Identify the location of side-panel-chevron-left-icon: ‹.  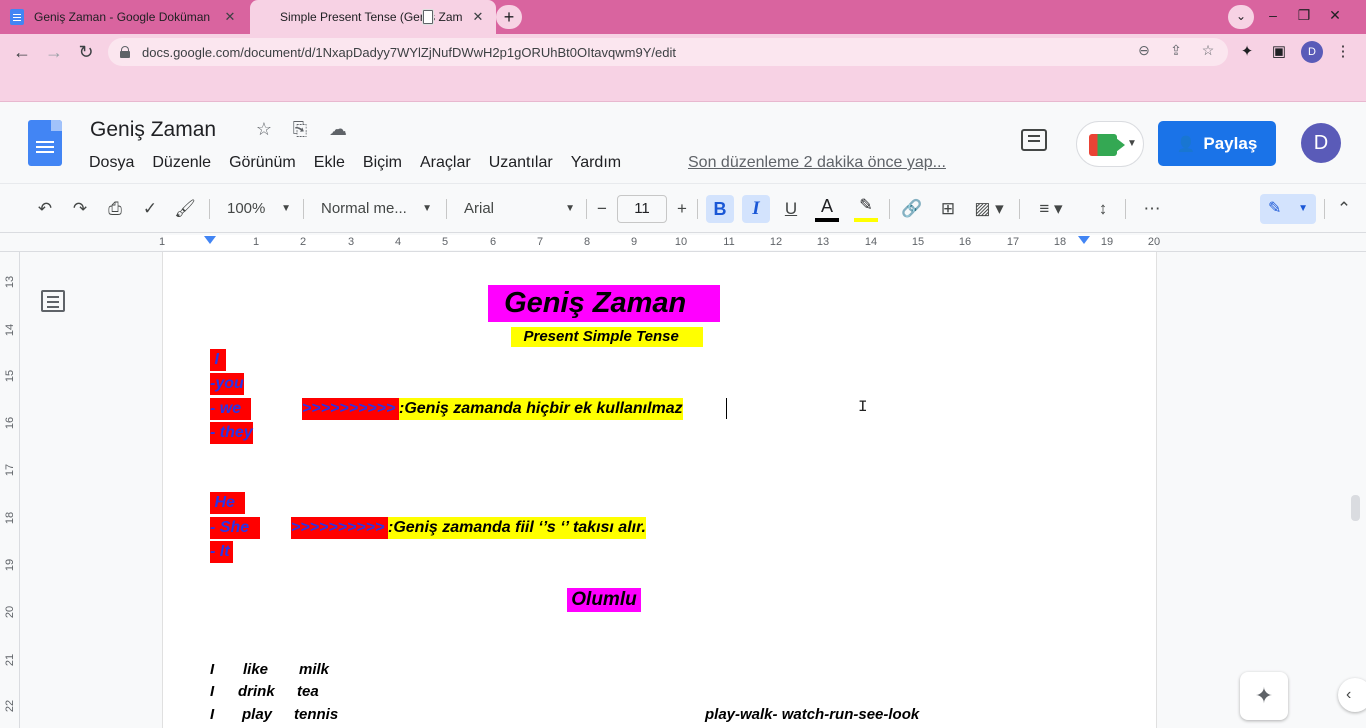
(1352, 695).